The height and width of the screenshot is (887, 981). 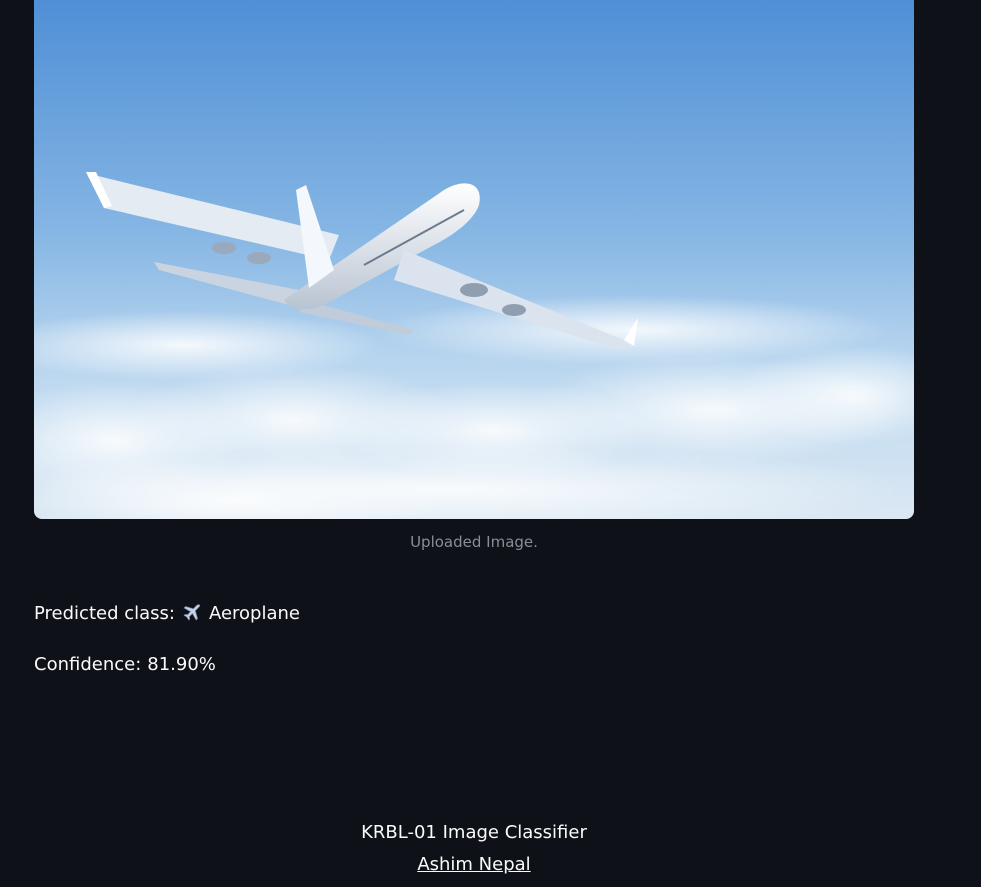 I want to click on confidence-value: 81.90%, so click(x=181, y=664).